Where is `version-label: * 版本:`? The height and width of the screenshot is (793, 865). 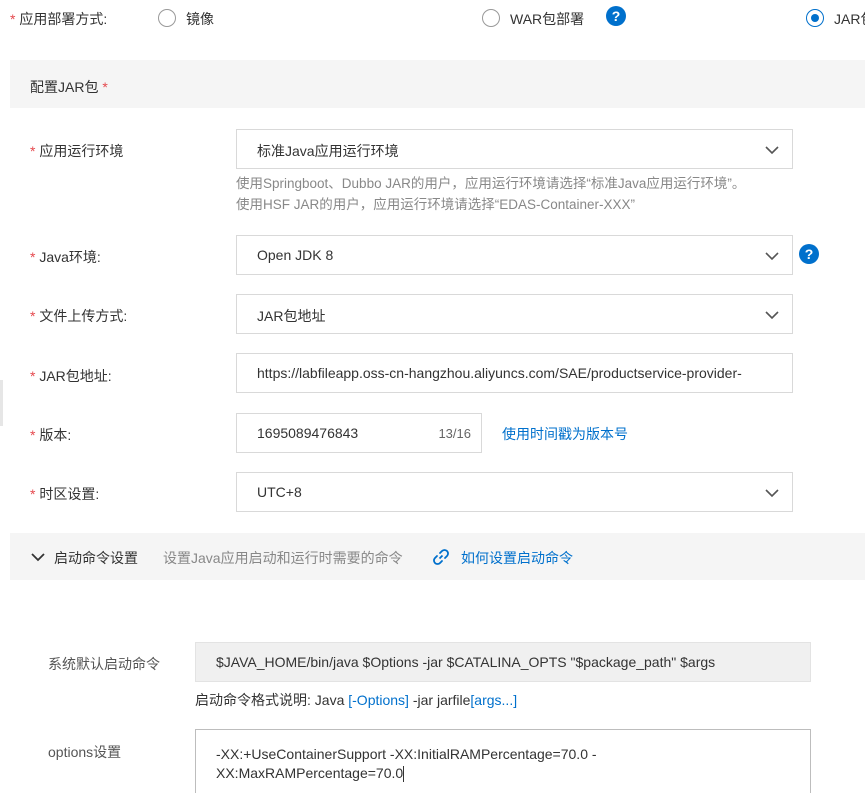
version-label: * 版本: is located at coordinates (50, 435).